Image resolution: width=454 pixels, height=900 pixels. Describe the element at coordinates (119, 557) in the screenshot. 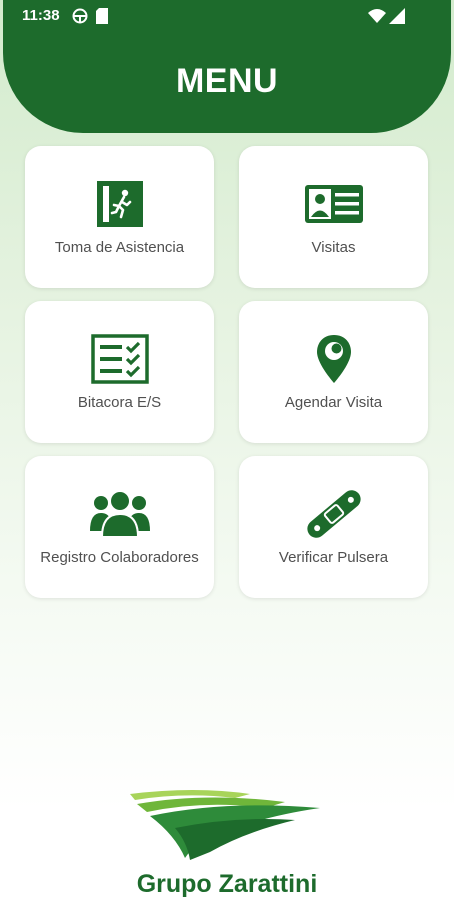

I see `menu-card-label: Registro Colaboradores` at that location.